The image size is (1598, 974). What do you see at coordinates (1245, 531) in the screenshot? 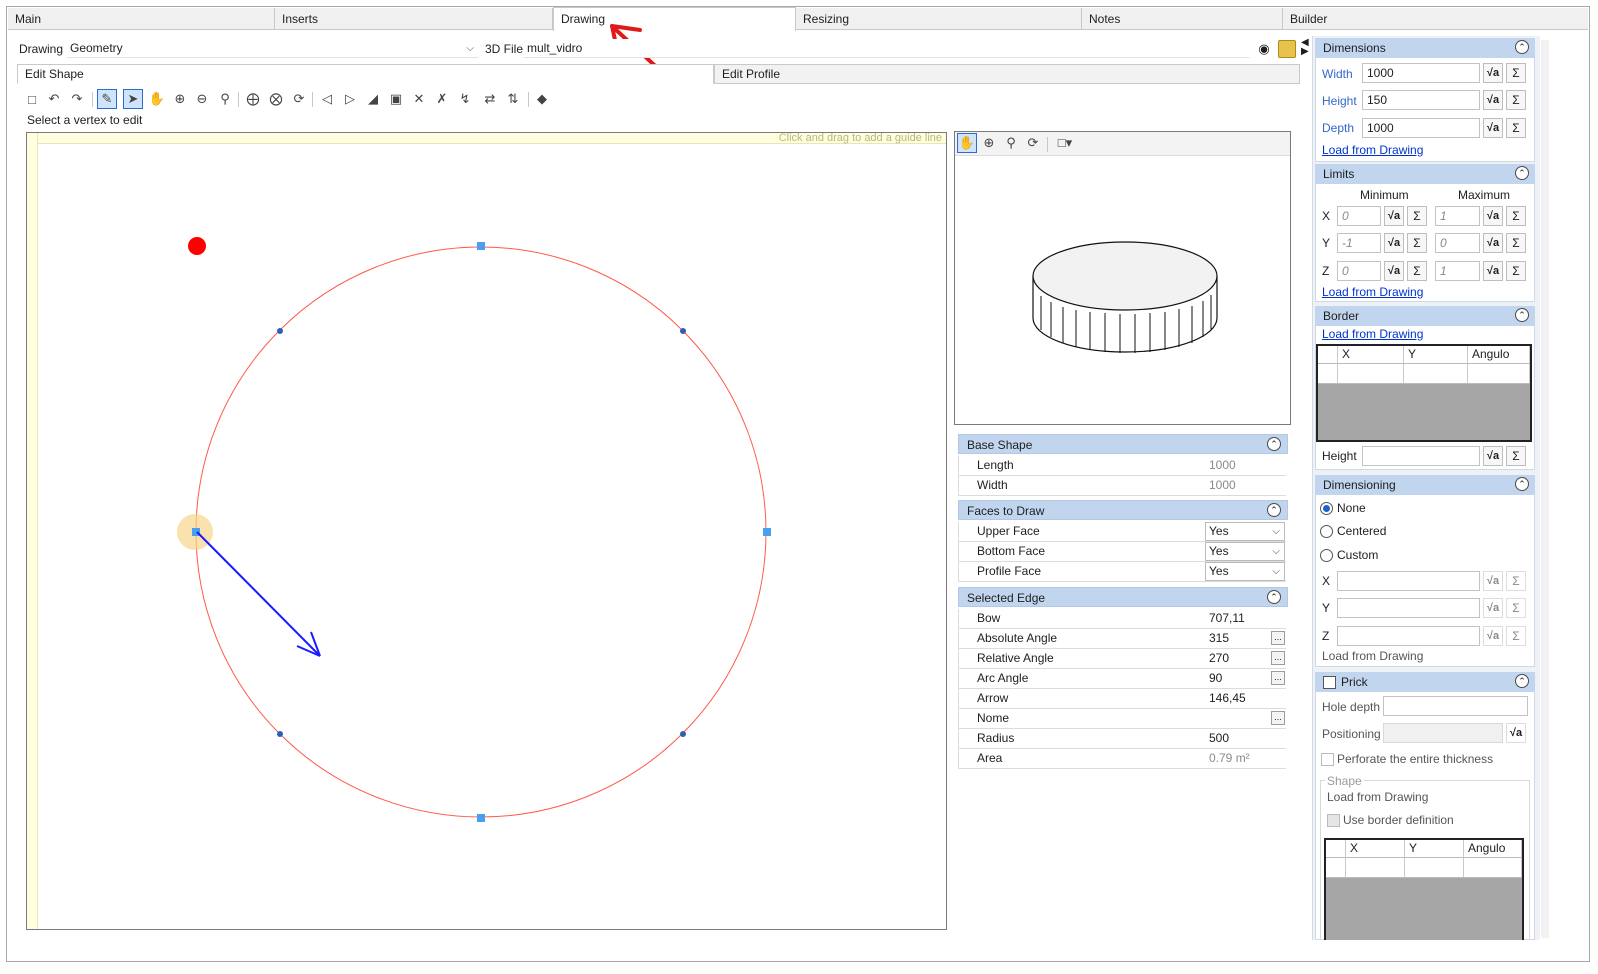
I see `upper-face-select: Yes ⌵` at bounding box center [1245, 531].